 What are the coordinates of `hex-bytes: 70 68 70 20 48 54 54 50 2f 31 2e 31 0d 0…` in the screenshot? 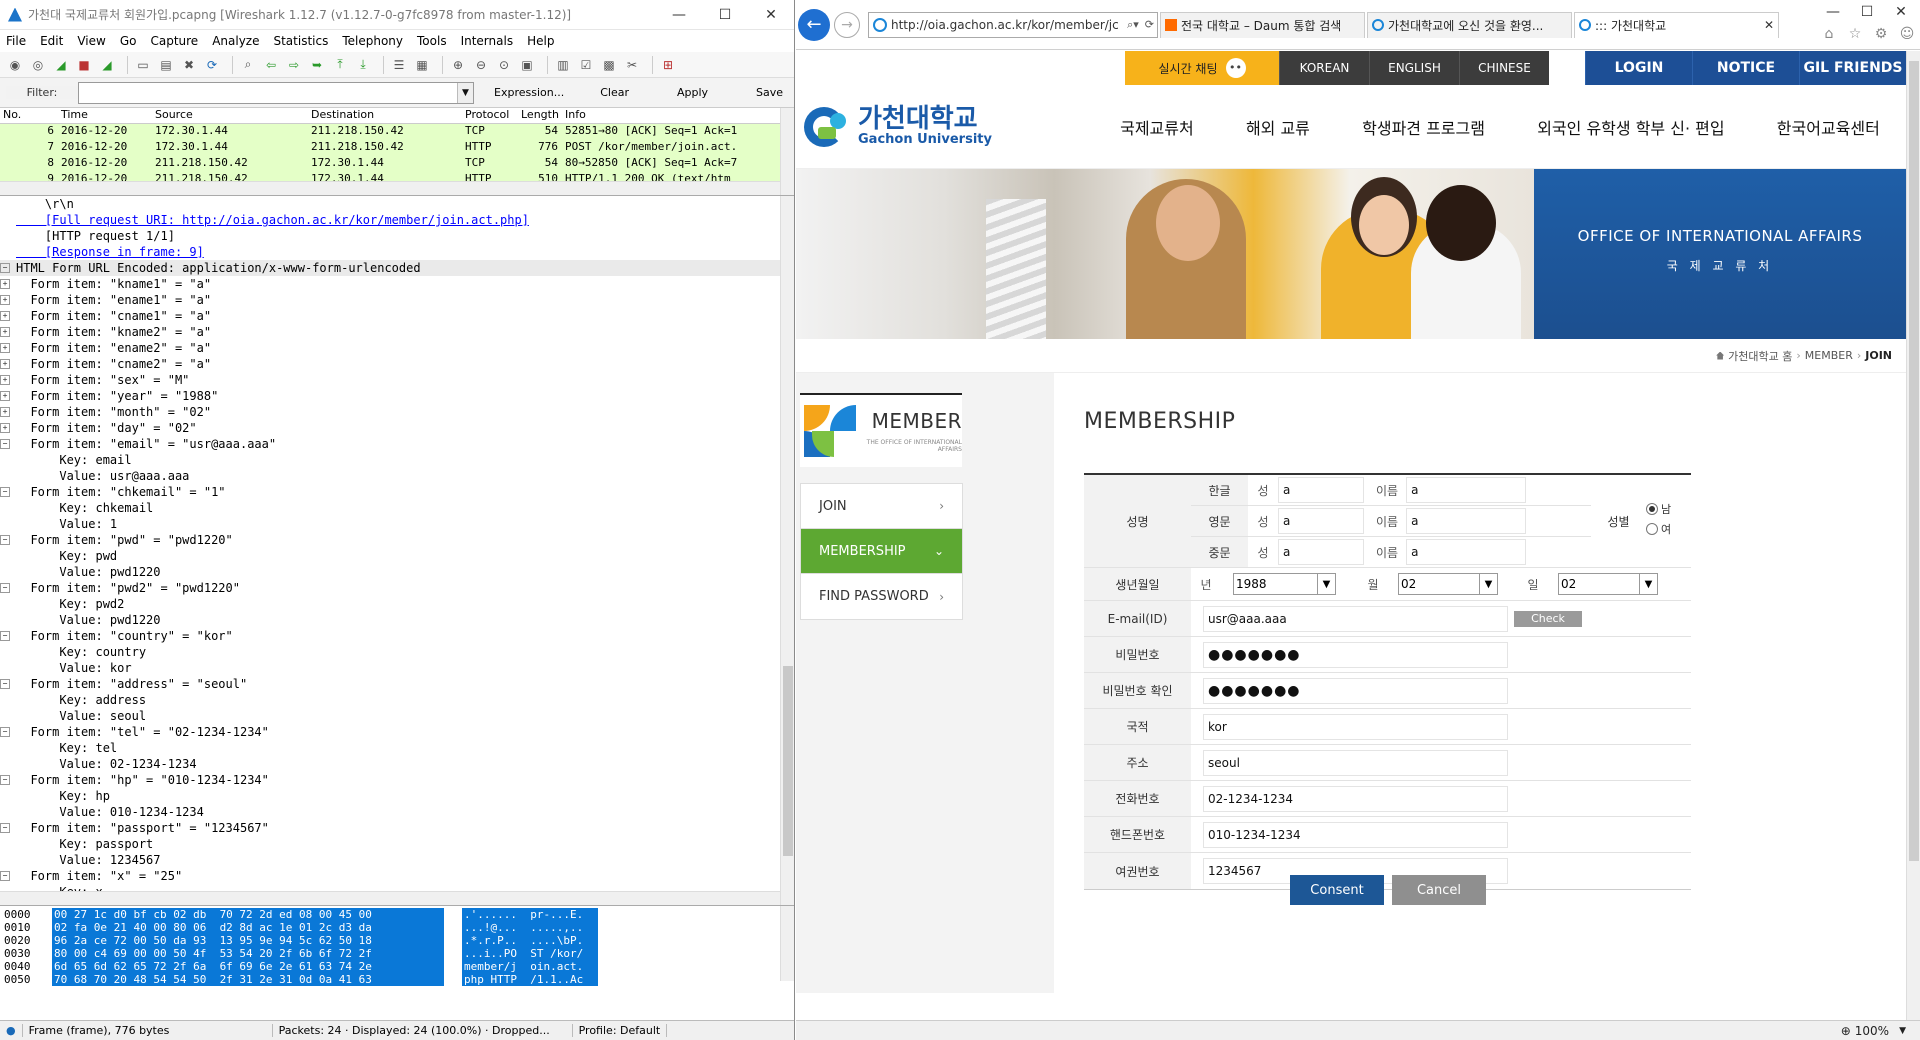 It's located at (248, 979).